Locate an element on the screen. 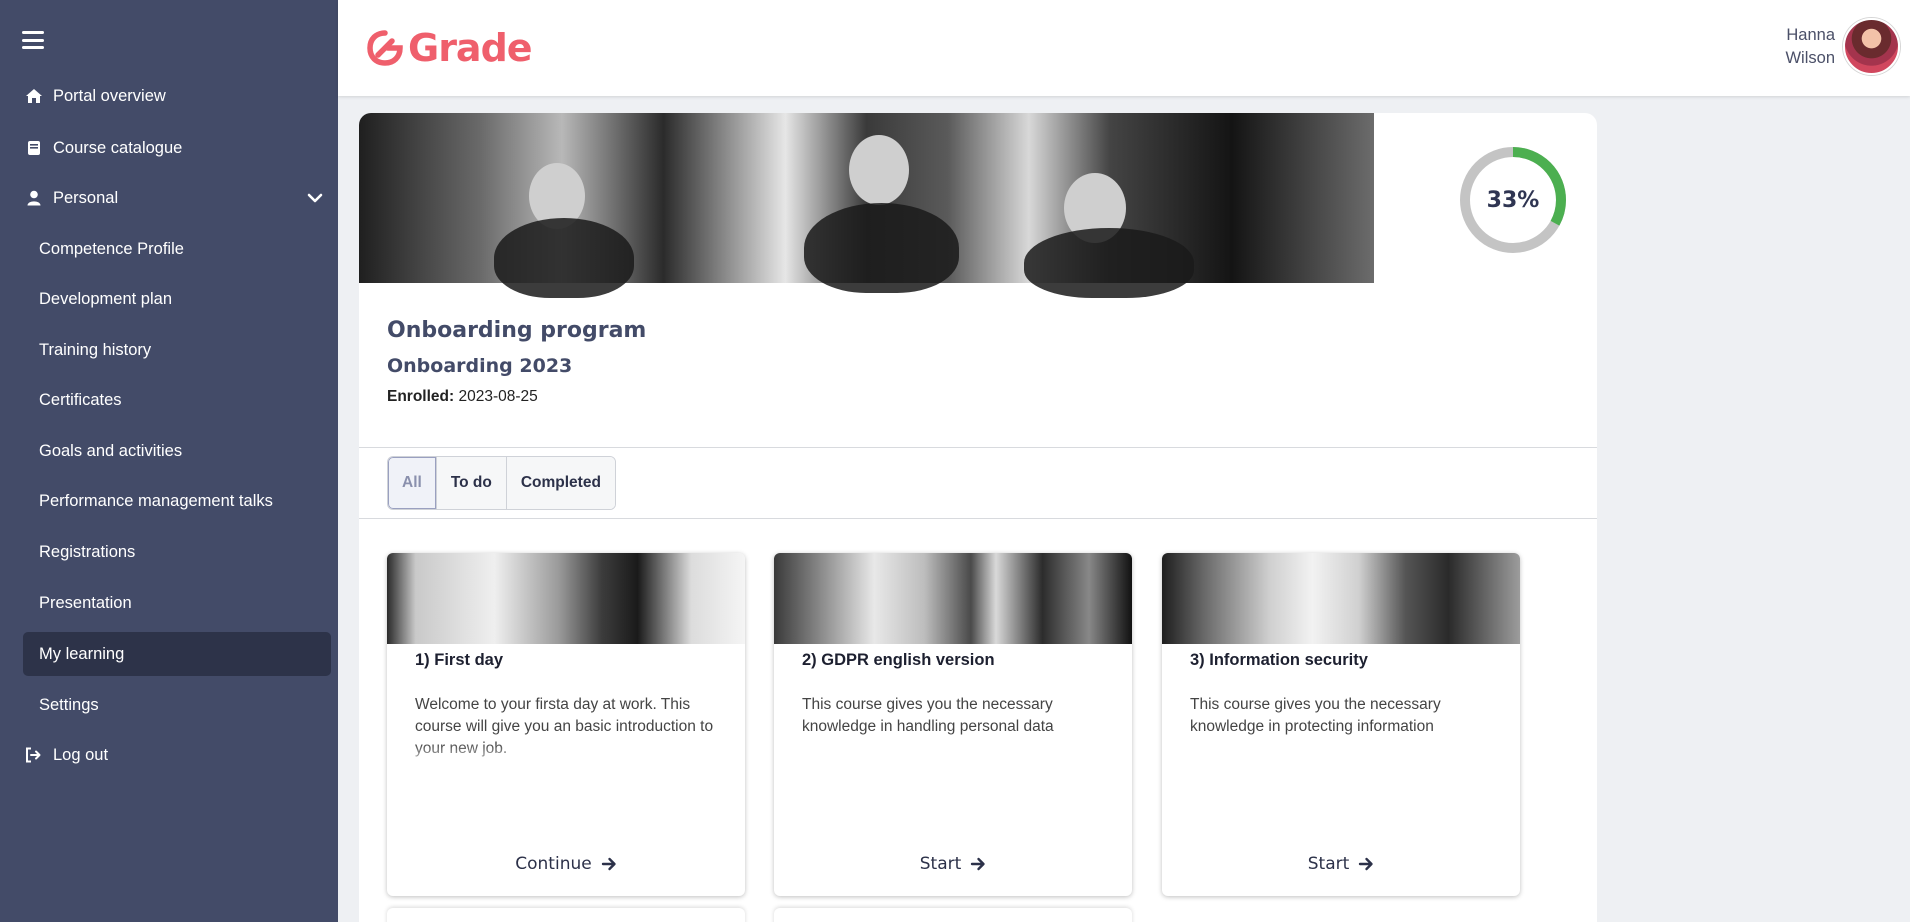 The image size is (1910, 922). tab-completed: Completed is located at coordinates (560, 483).